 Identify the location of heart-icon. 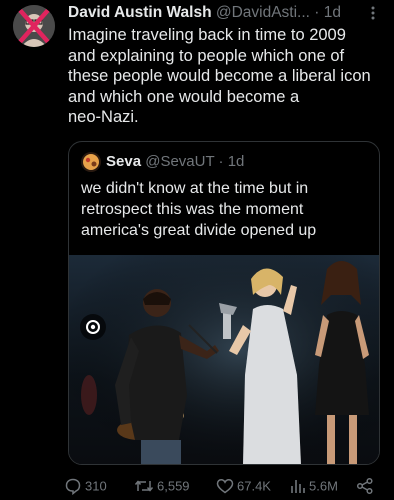
(225, 485).